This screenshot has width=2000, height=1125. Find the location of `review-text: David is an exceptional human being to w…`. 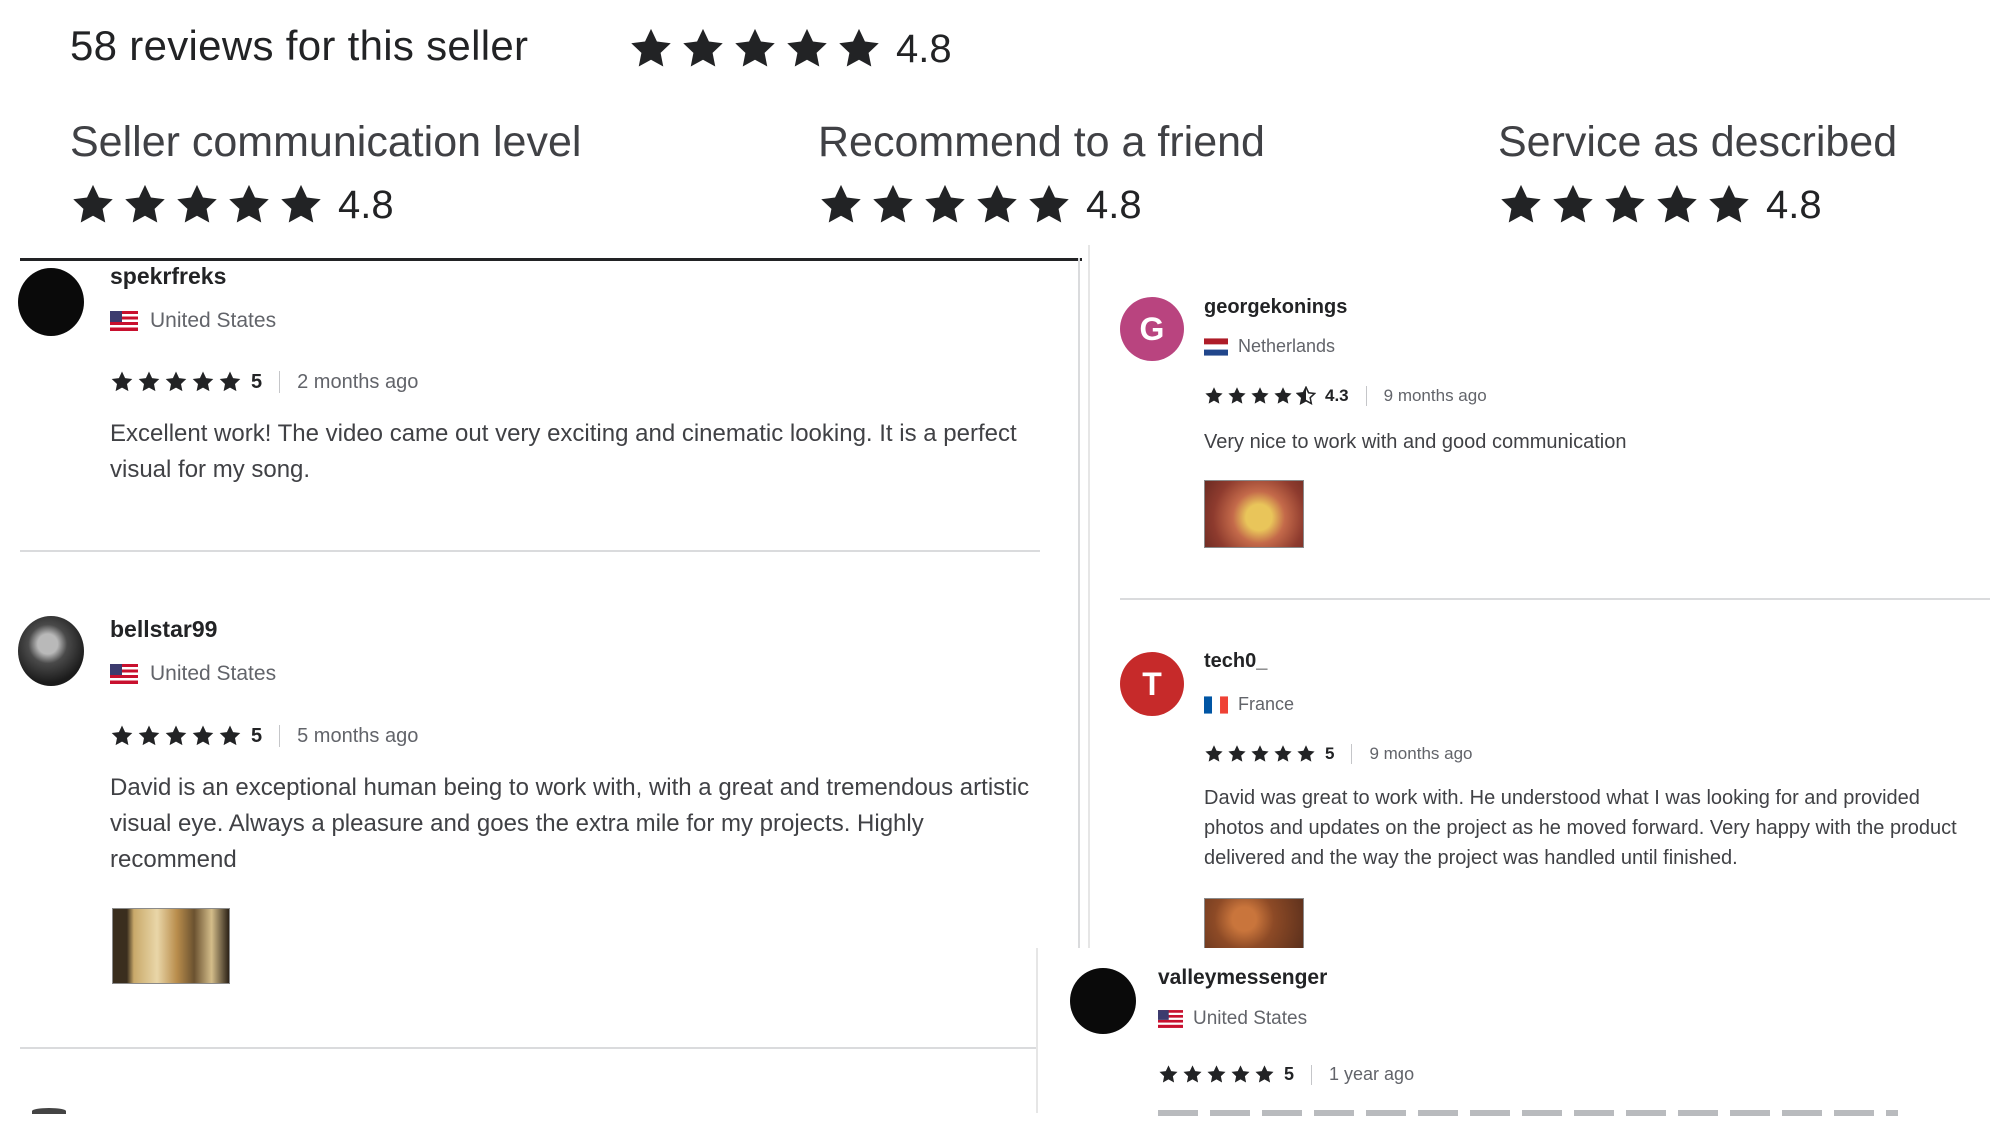

review-text: David is an exceptional human being to w… is located at coordinates (570, 823).